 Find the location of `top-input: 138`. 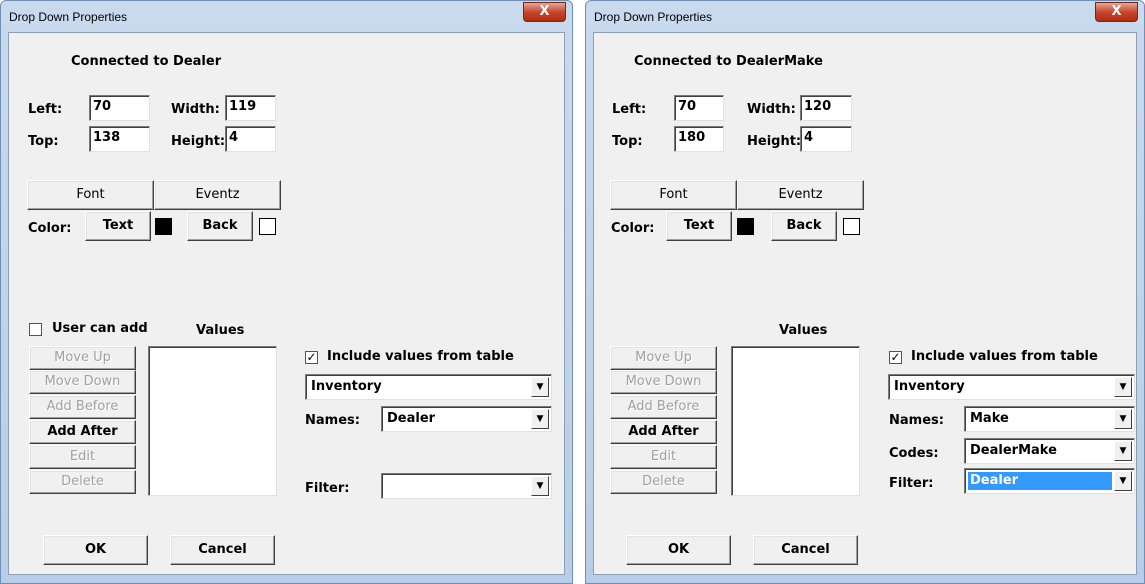

top-input: 138 is located at coordinates (119, 139).